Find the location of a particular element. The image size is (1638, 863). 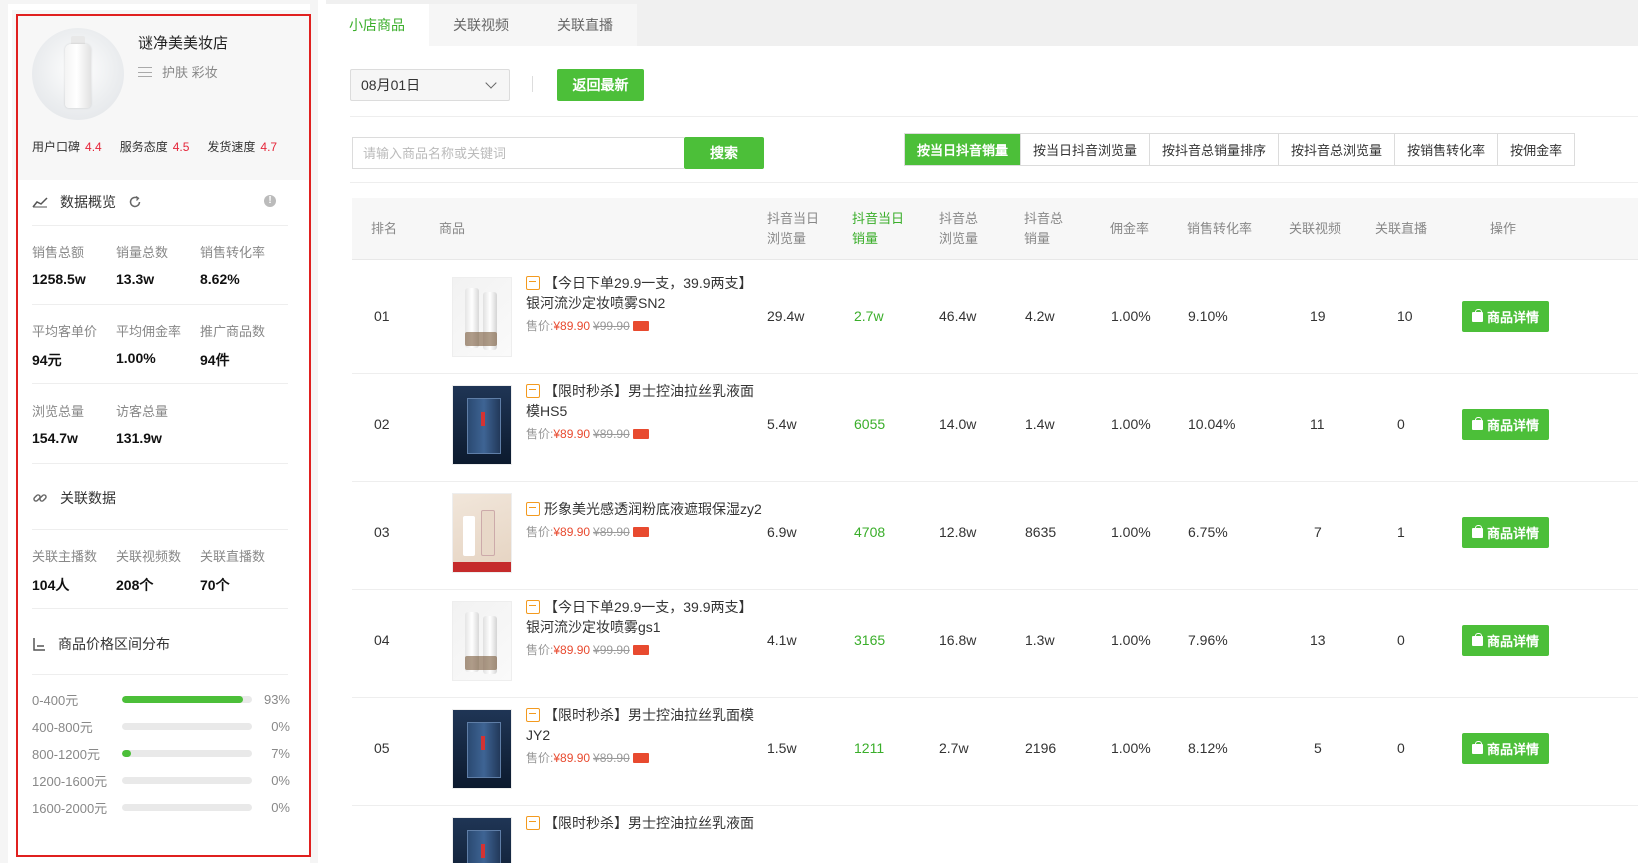

cell-total-sales: 2196 is located at coordinates (1041, 748).